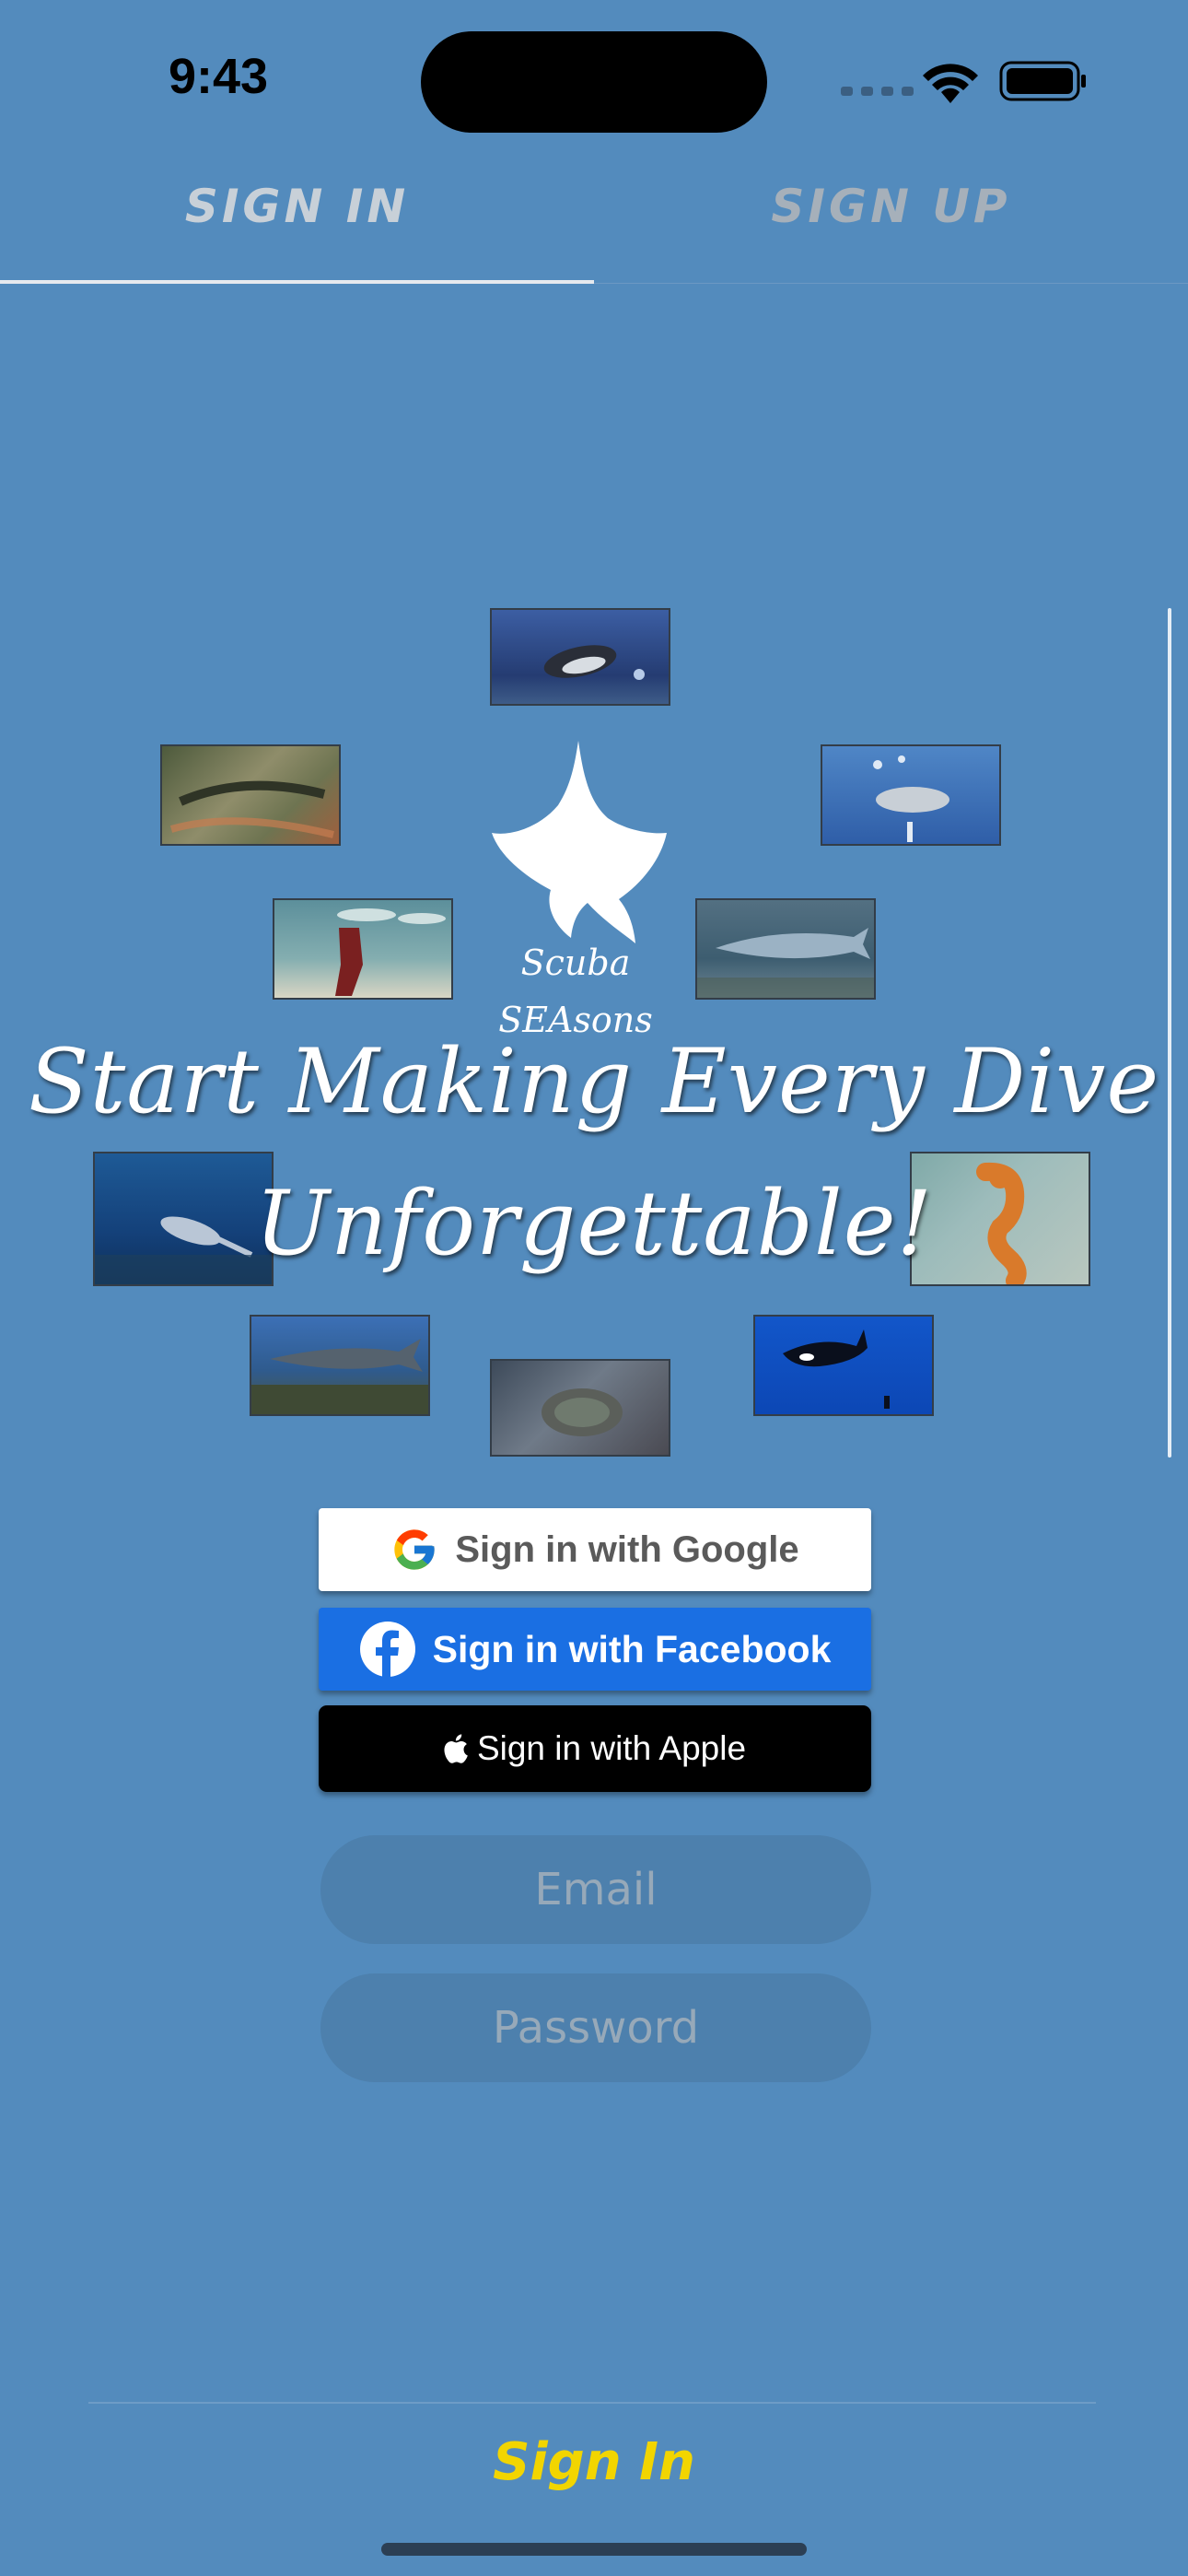 Image resolution: width=1188 pixels, height=2576 pixels. What do you see at coordinates (877, 91) in the screenshot?
I see `cellular-signal-icon` at bounding box center [877, 91].